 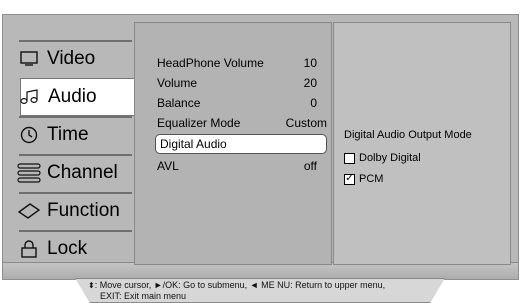 I want to click on clock-icon, so click(x=29, y=135).